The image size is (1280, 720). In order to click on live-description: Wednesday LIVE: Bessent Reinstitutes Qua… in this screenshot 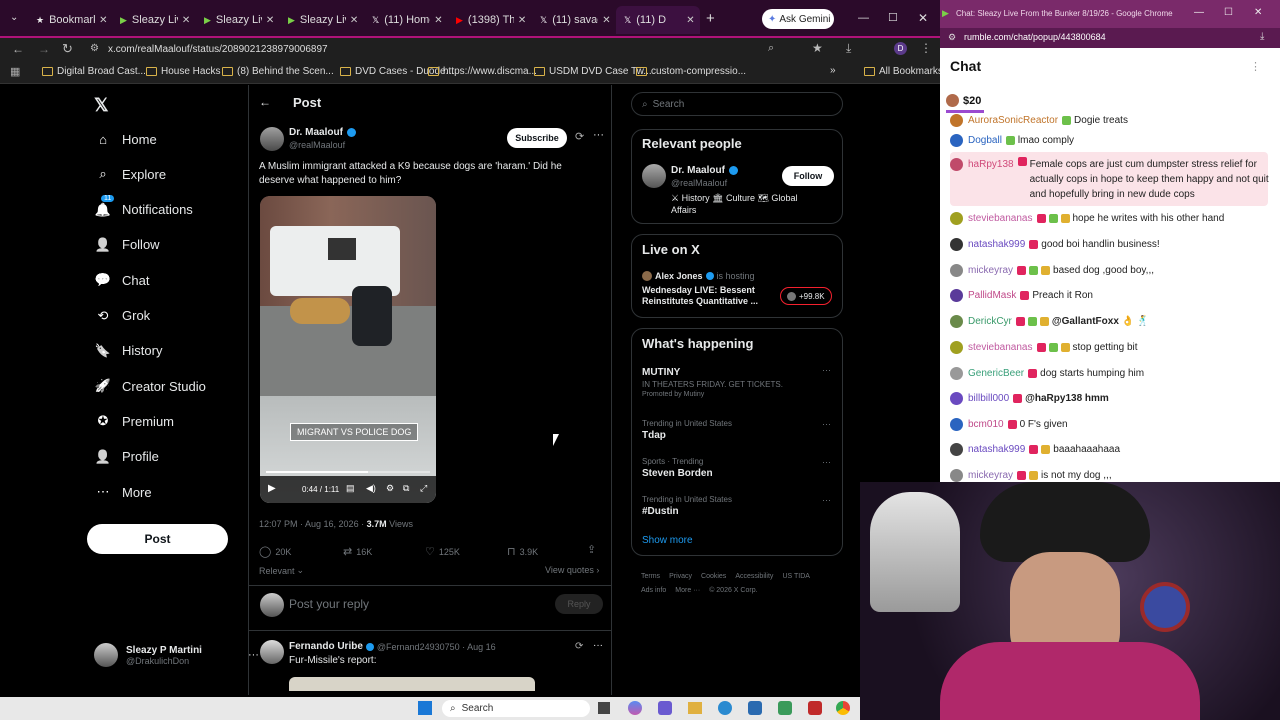, I will do `click(706, 296)`.